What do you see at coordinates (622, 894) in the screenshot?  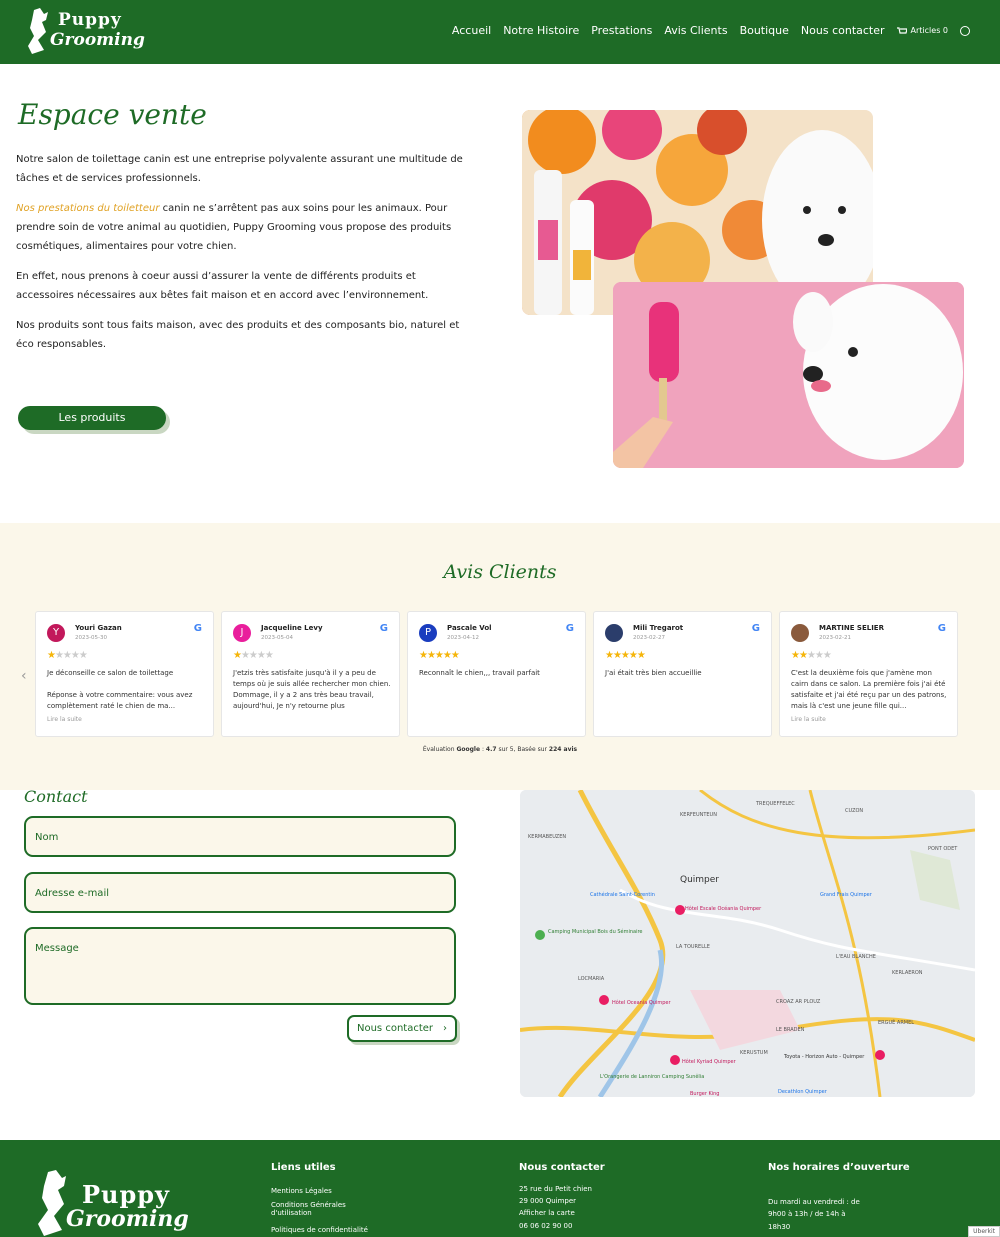 I see `map-label: Cathédrale Saint-Corentin` at bounding box center [622, 894].